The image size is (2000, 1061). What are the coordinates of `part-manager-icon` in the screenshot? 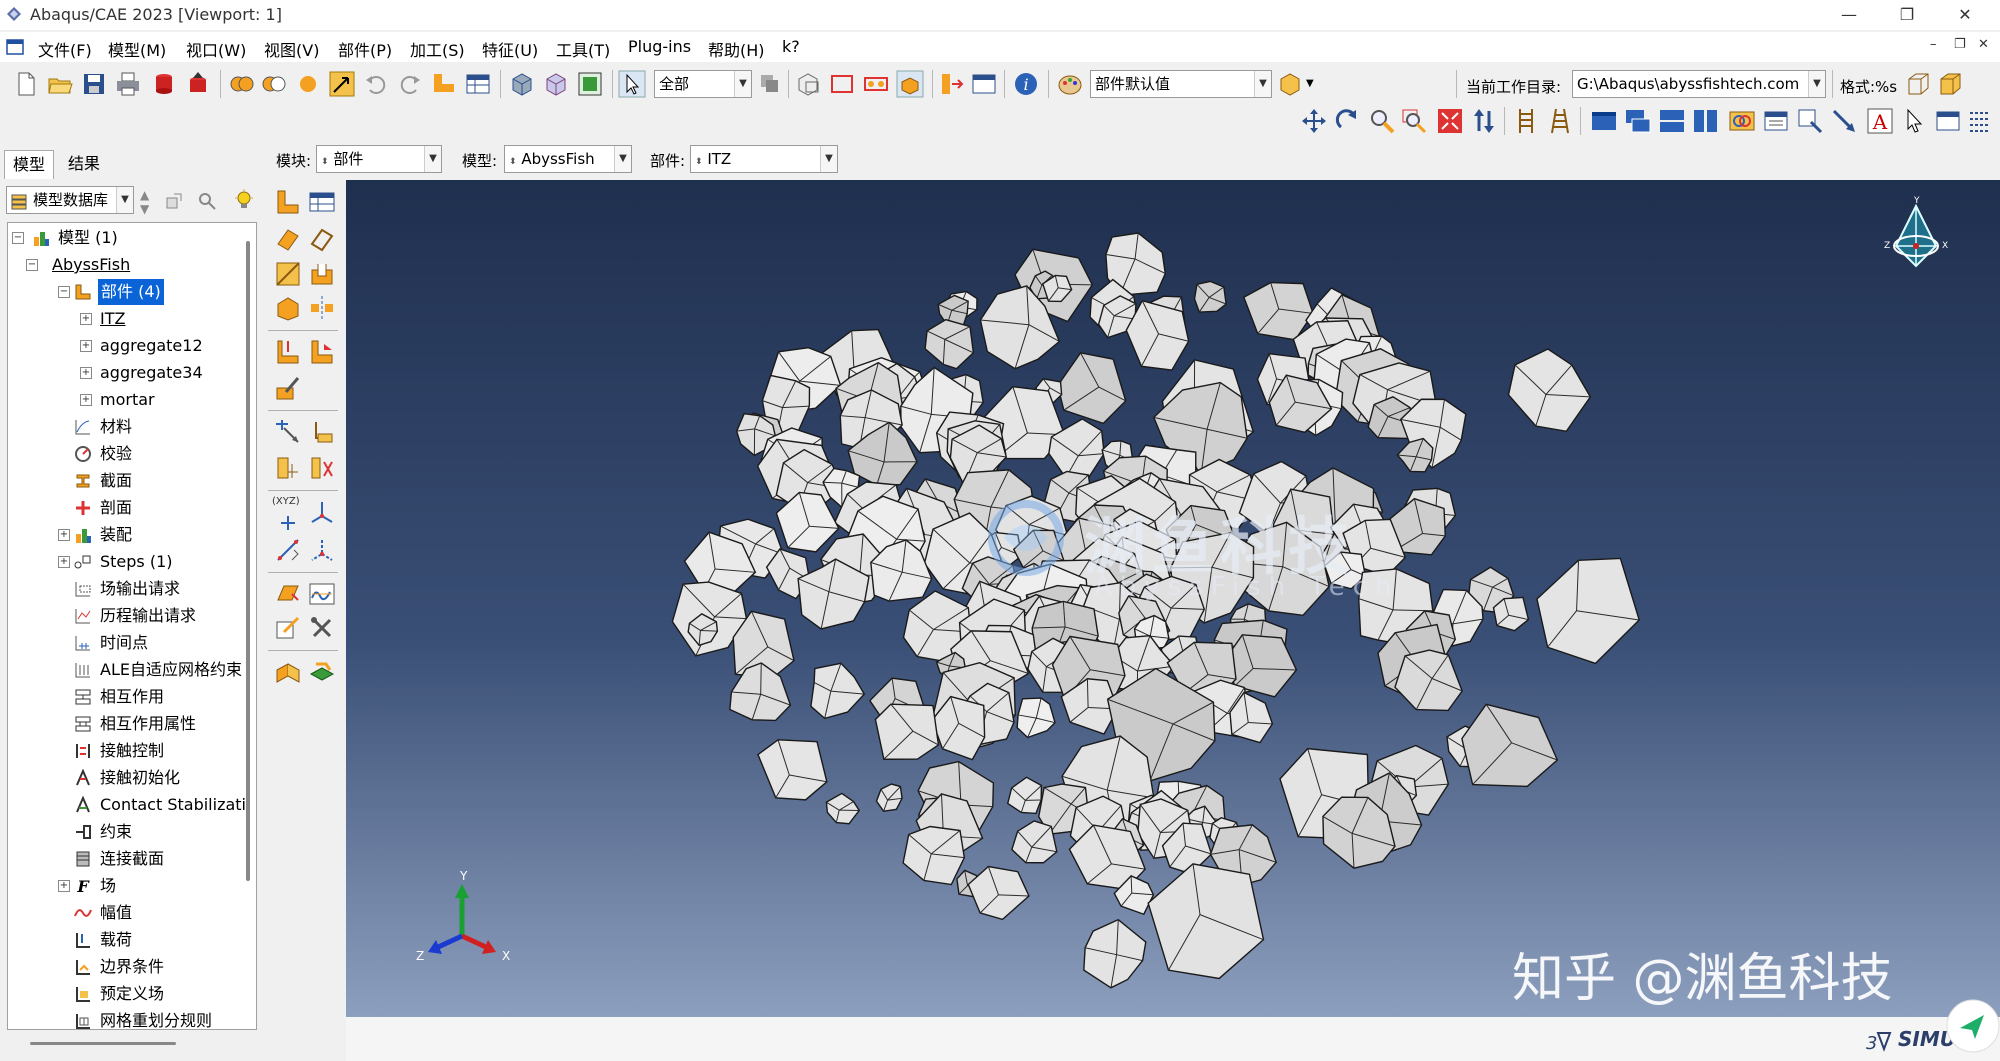 It's located at (322, 202).